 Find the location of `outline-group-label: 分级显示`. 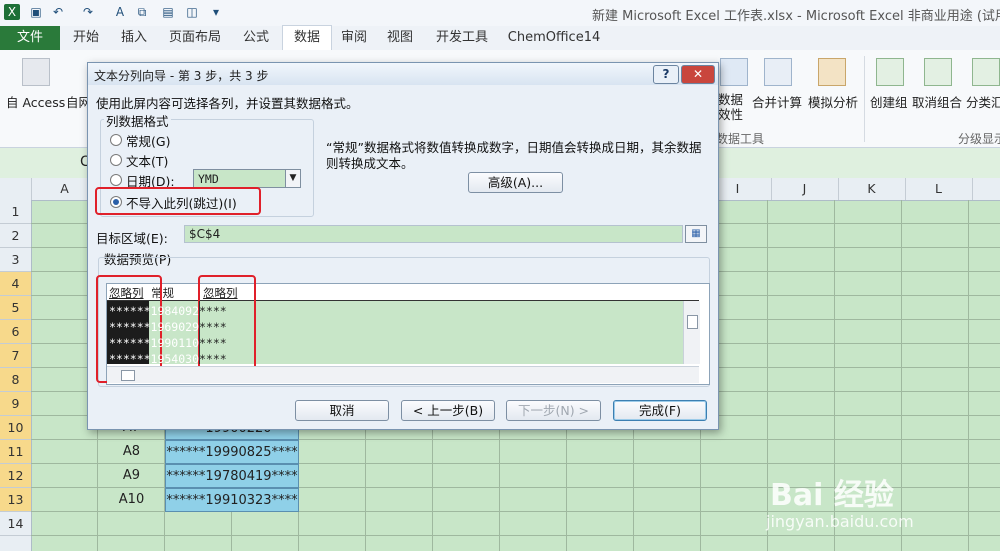

outline-group-label: 分级显示 is located at coordinates (979, 139).